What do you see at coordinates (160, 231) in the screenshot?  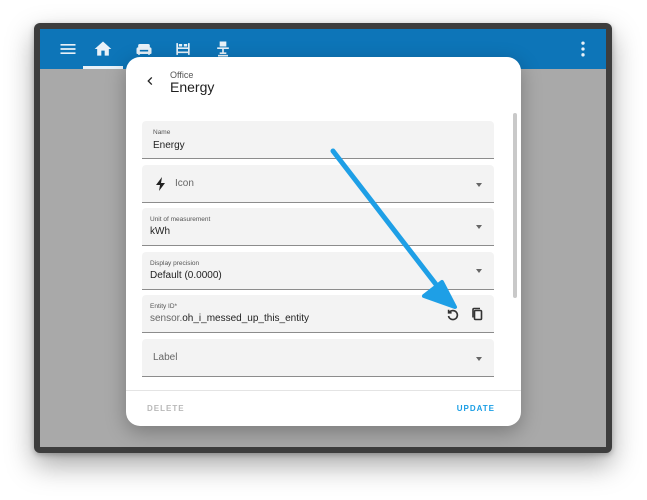 I see `unit-field-value: kWh` at bounding box center [160, 231].